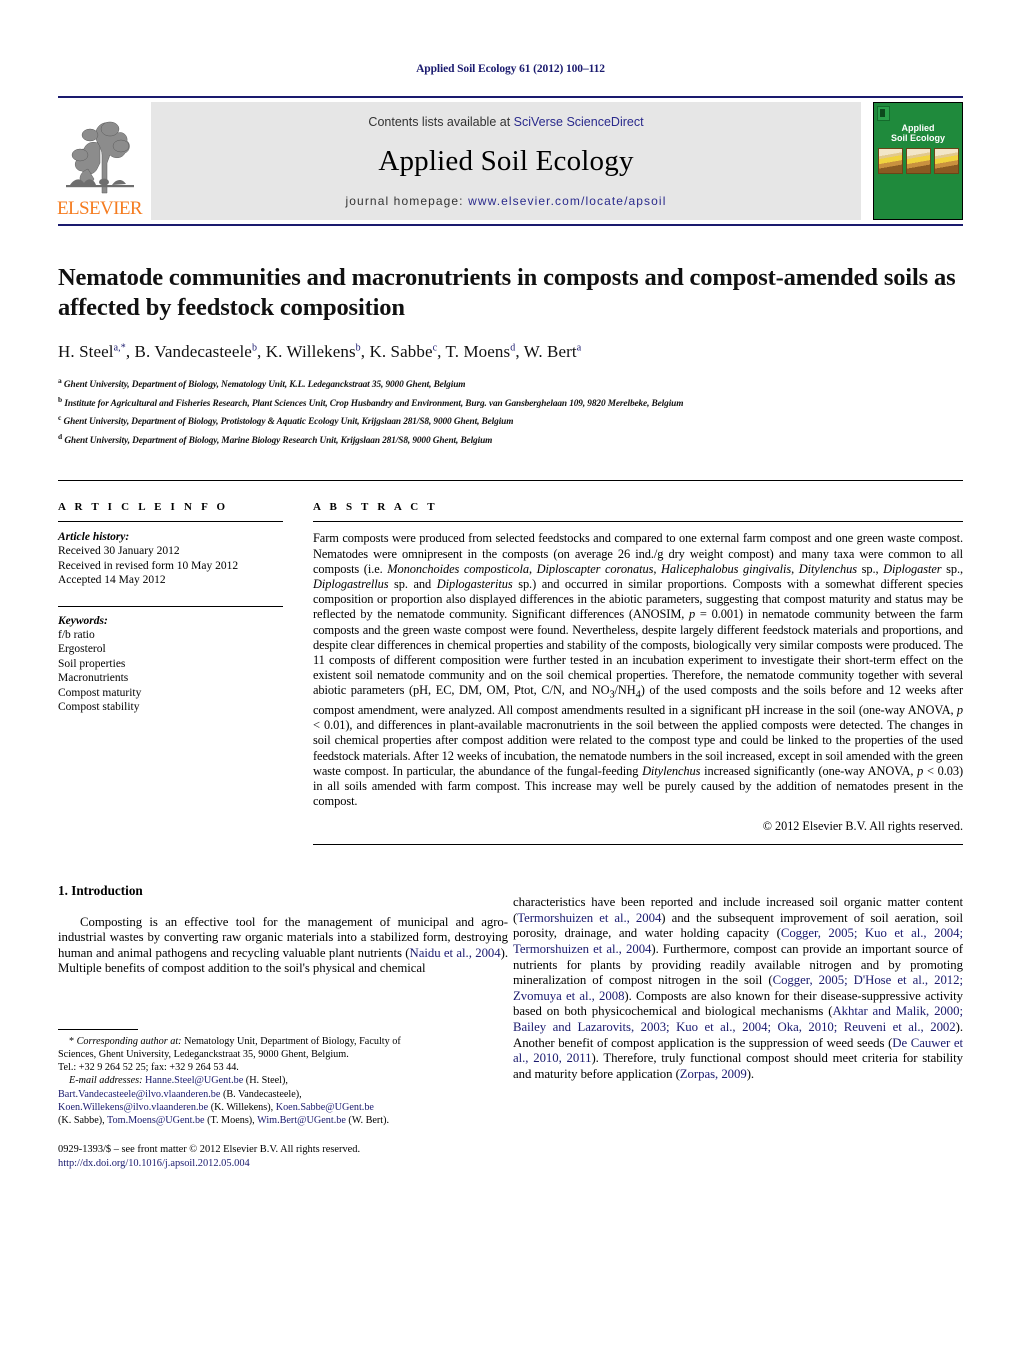  What do you see at coordinates (92, 663) in the screenshot?
I see `keyword-item: Soil properties` at bounding box center [92, 663].